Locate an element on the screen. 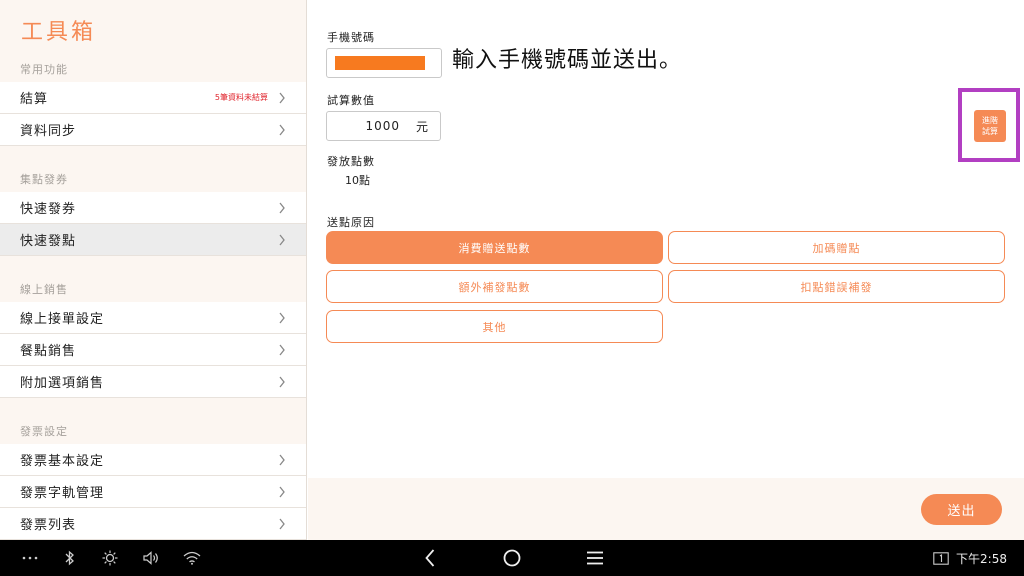 The image size is (1024, 576). phone-input is located at coordinates (384, 63).